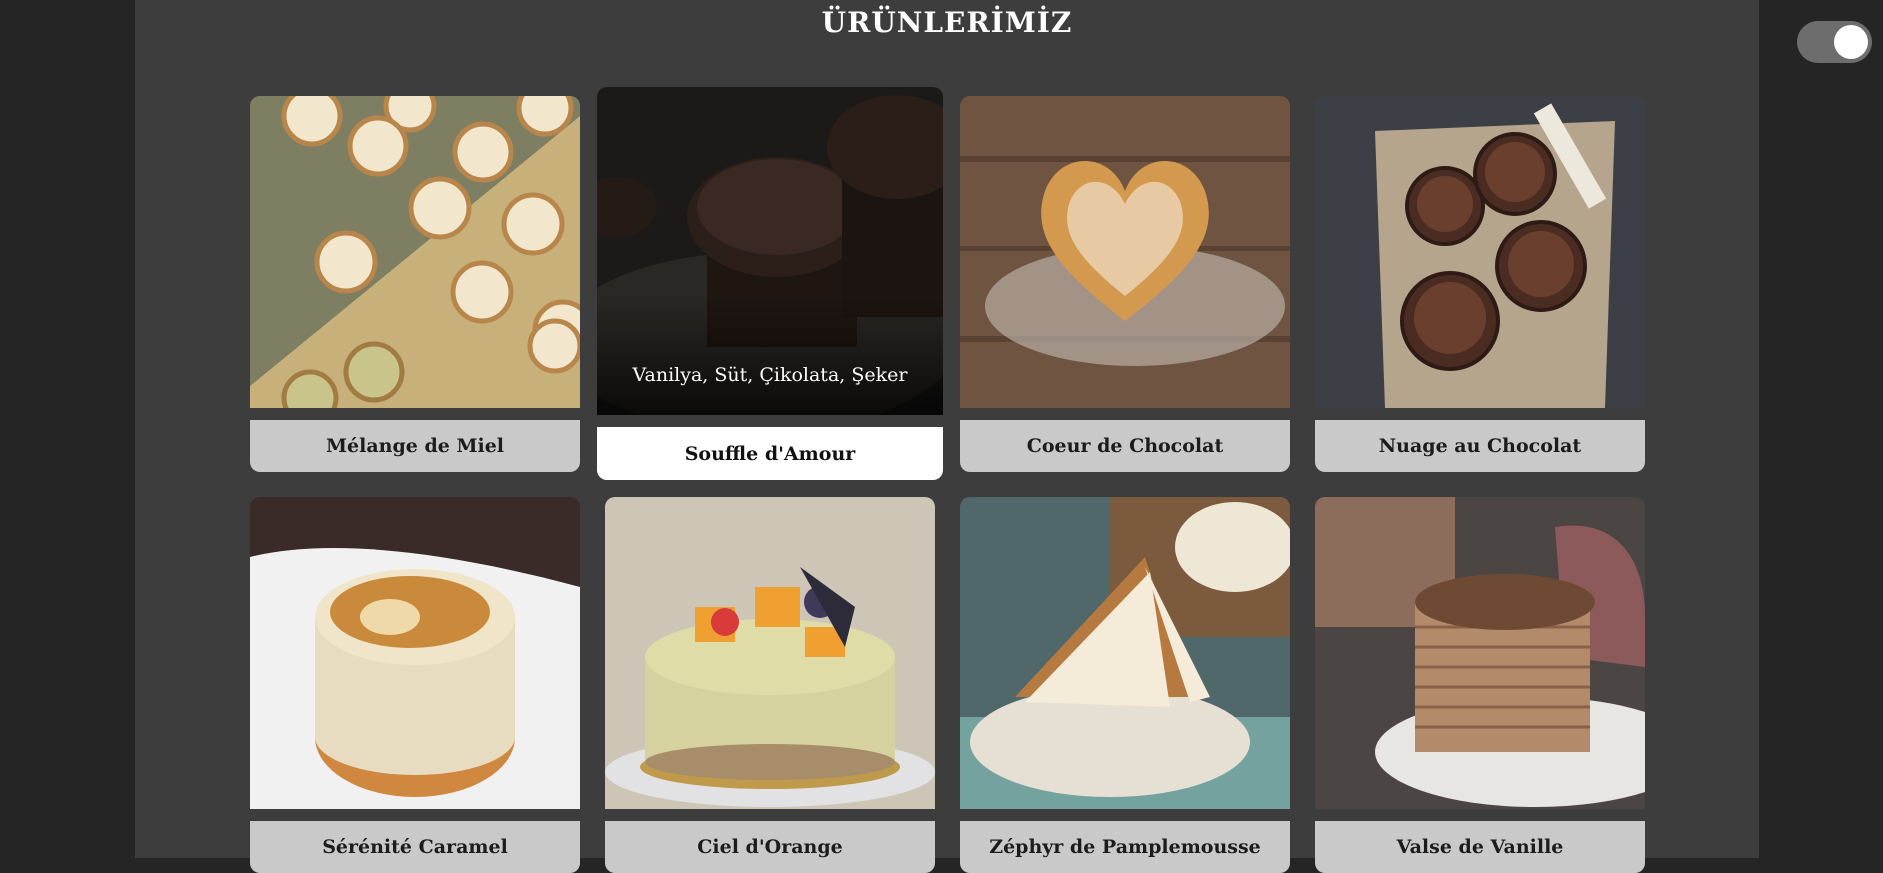 The image size is (1883, 873). What do you see at coordinates (1125, 252) in the screenshot?
I see `heart-pastry-image` at bounding box center [1125, 252].